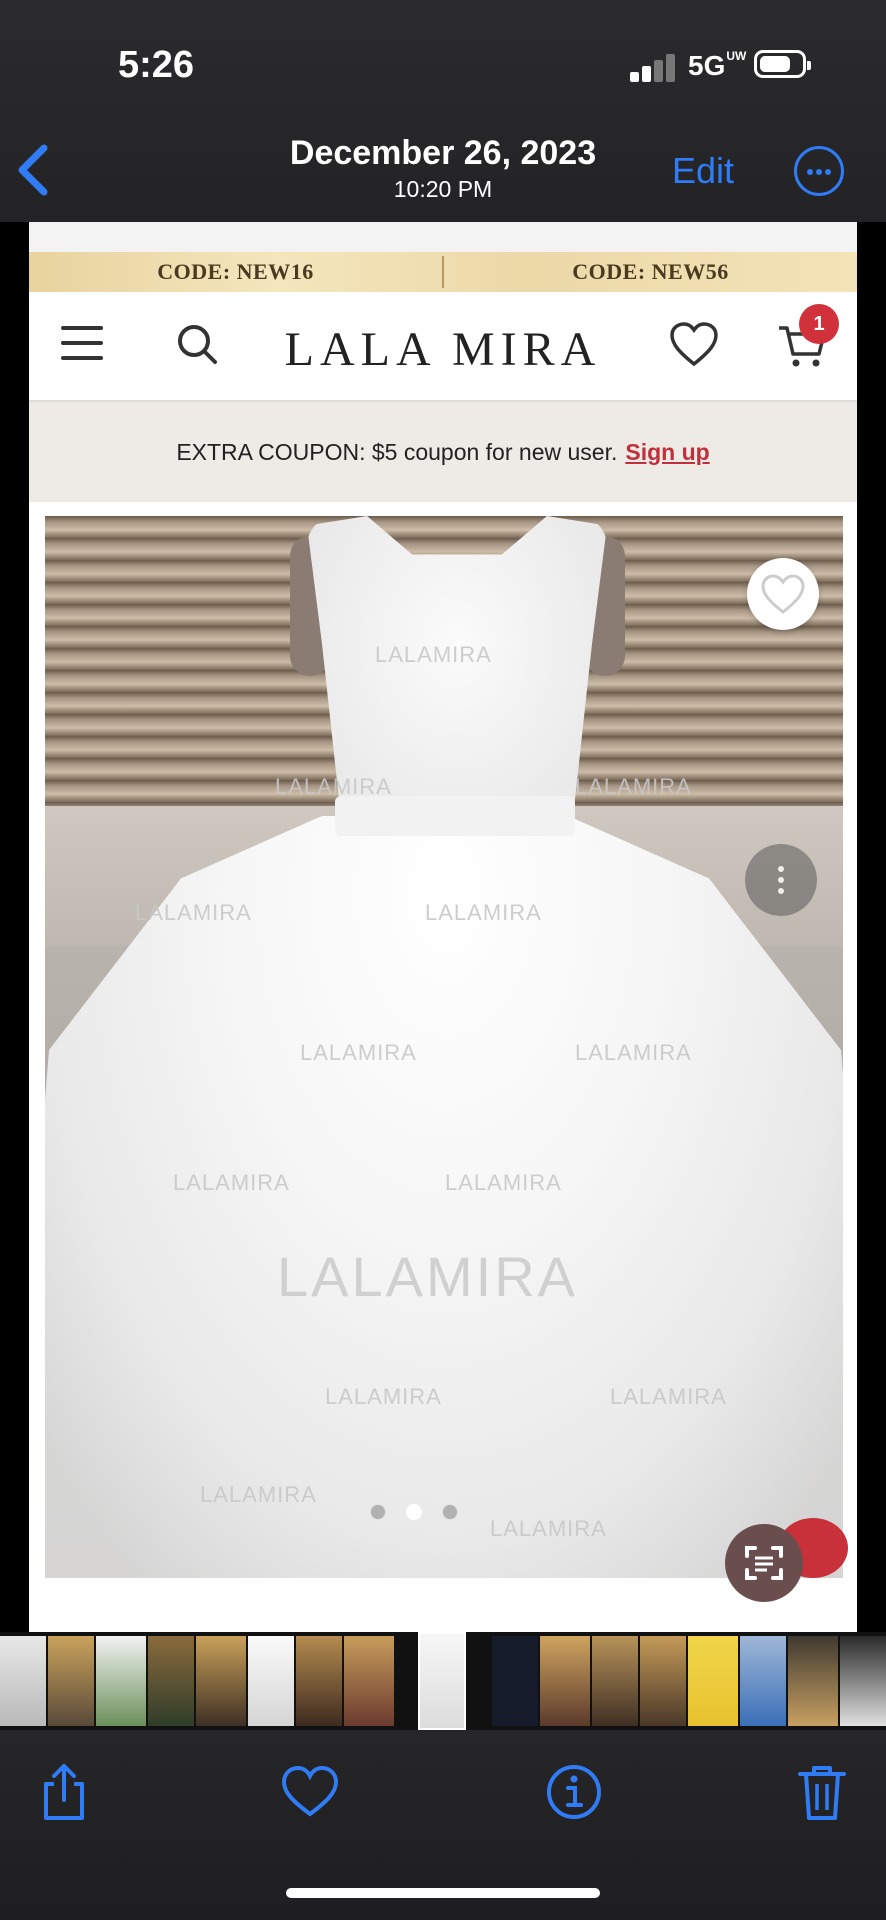 The height and width of the screenshot is (1920, 886). What do you see at coordinates (64, 1792) in the screenshot?
I see `share-icon` at bounding box center [64, 1792].